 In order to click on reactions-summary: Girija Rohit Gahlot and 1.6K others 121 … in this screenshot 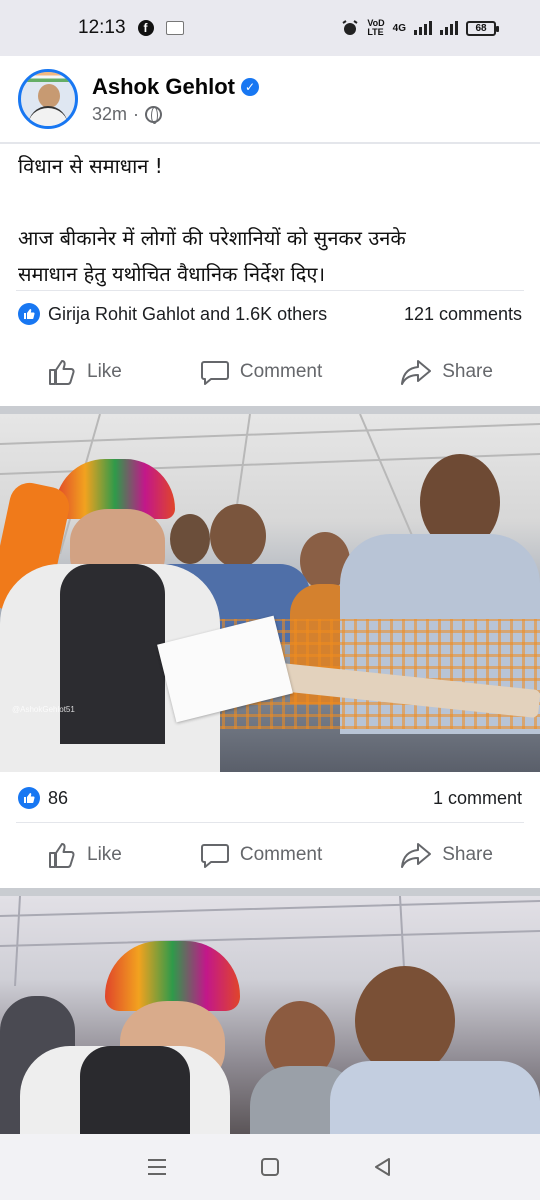, I will do `click(270, 314)`.